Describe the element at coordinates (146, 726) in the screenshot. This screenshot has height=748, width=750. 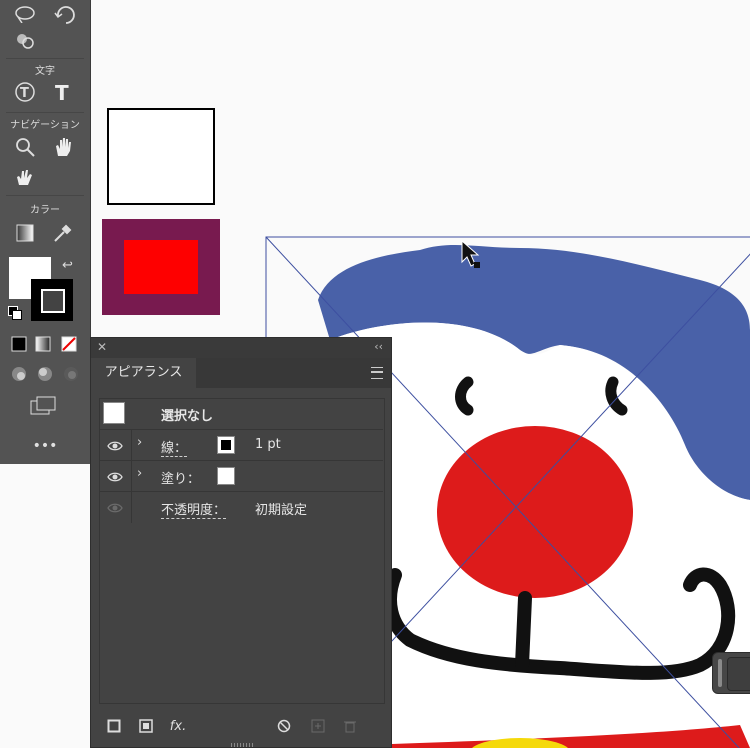
I see `add-new-fill-icon` at that location.